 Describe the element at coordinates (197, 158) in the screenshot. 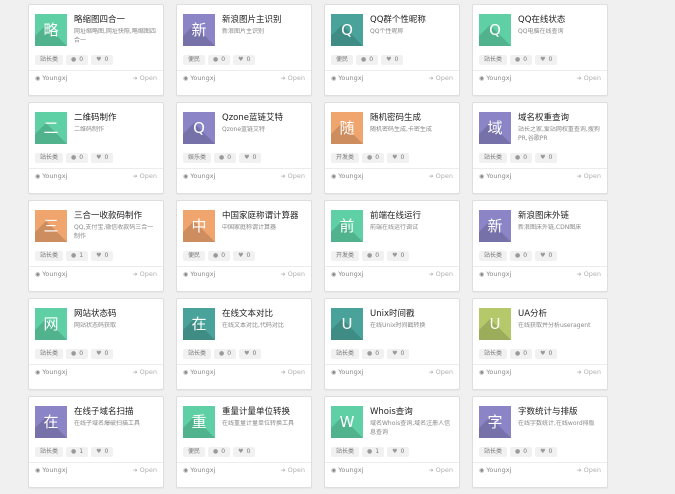

I see `category-tag: 娱乐类` at that location.